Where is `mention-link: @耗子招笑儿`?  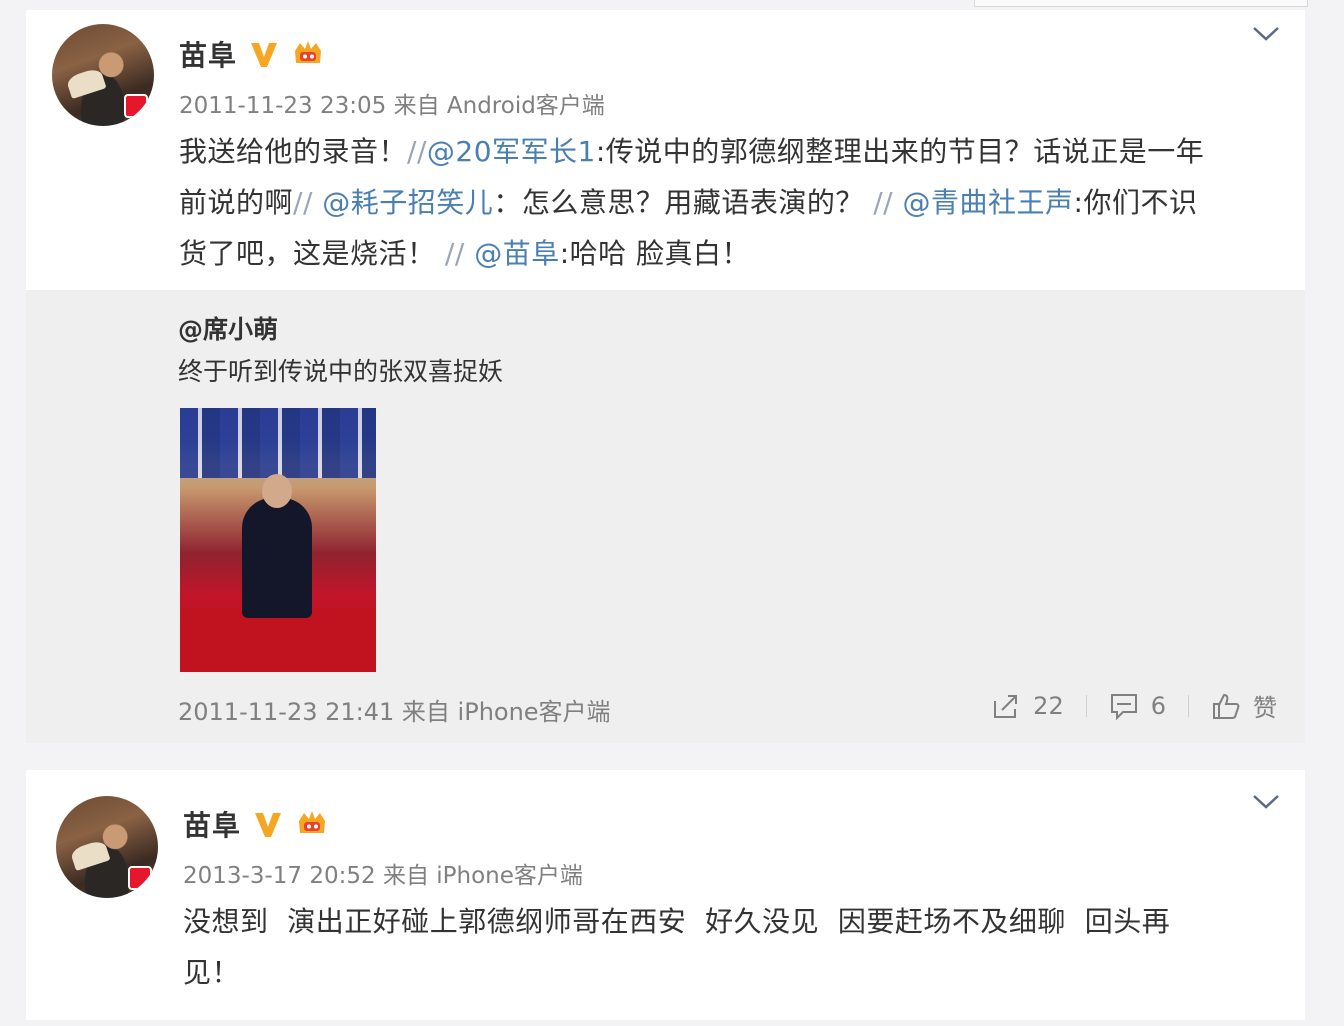 mention-link: @耗子招笑儿 is located at coordinates (407, 202).